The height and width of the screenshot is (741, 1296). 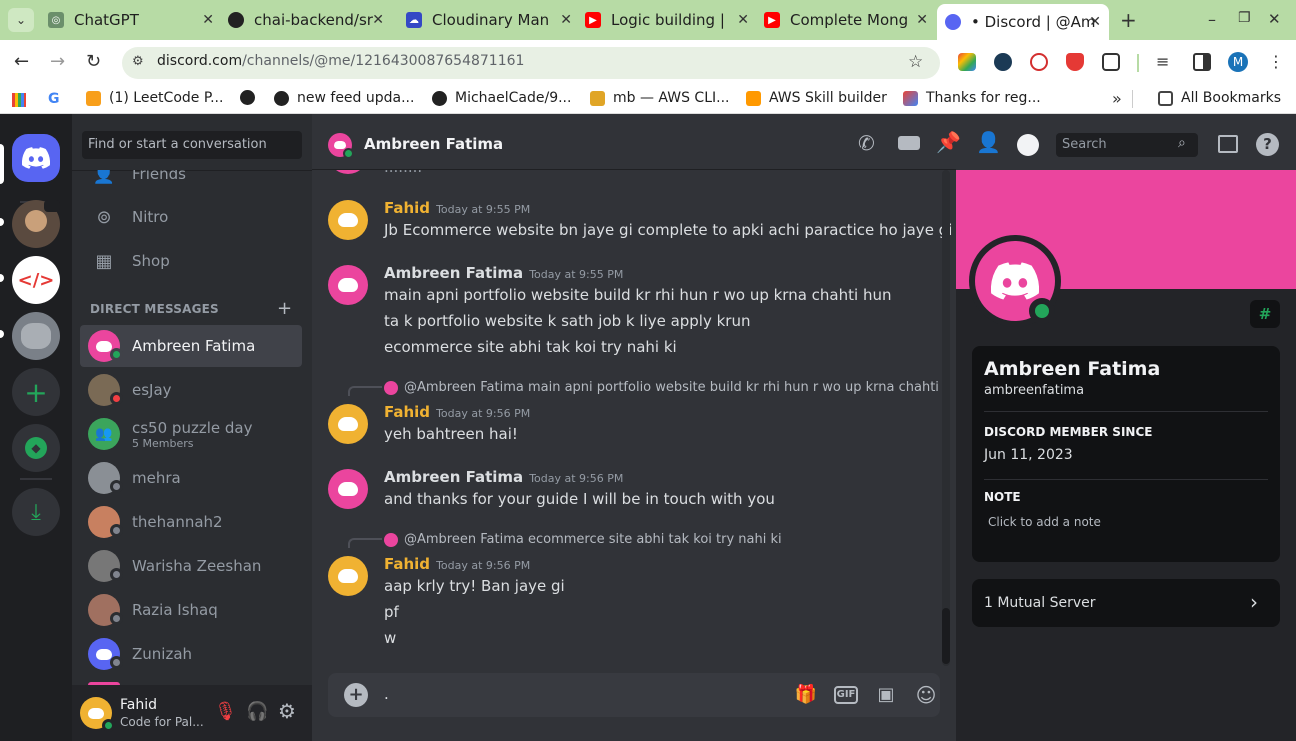 I want to click on browser-tab-discord: • Discord | @Am ✕, so click(x=1023, y=22).